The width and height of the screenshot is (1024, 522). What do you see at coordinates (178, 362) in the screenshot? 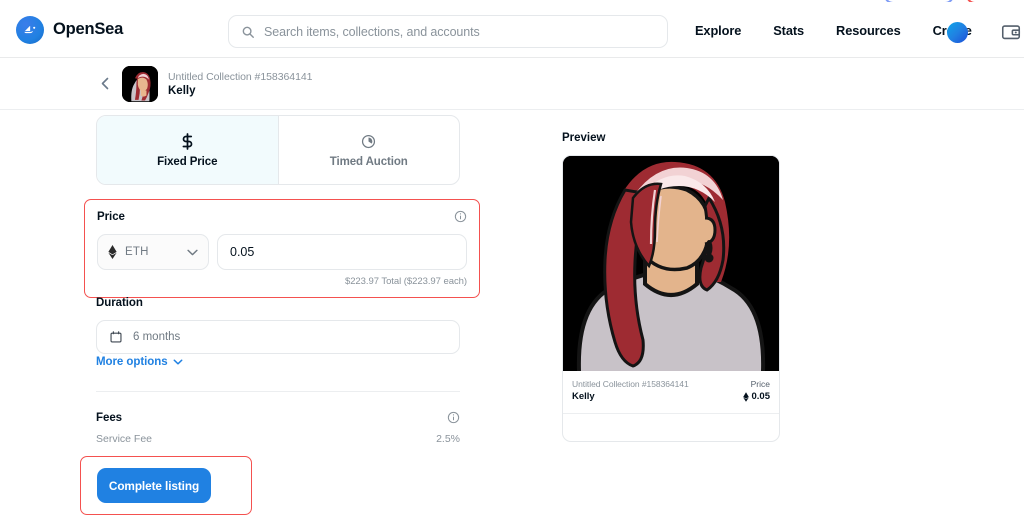
I see `more-options-chevron-down-icon` at bounding box center [178, 362].